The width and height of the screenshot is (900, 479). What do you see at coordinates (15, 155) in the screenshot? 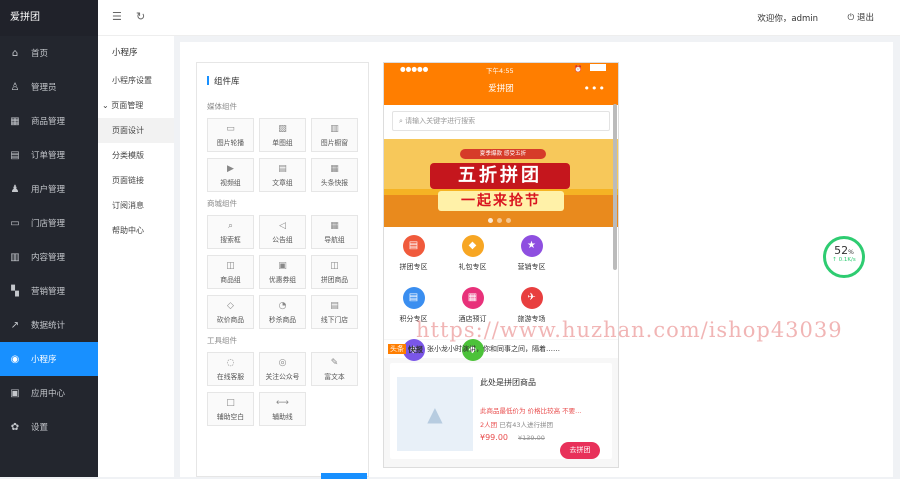
I see `order-icon: ▤` at bounding box center [15, 155].